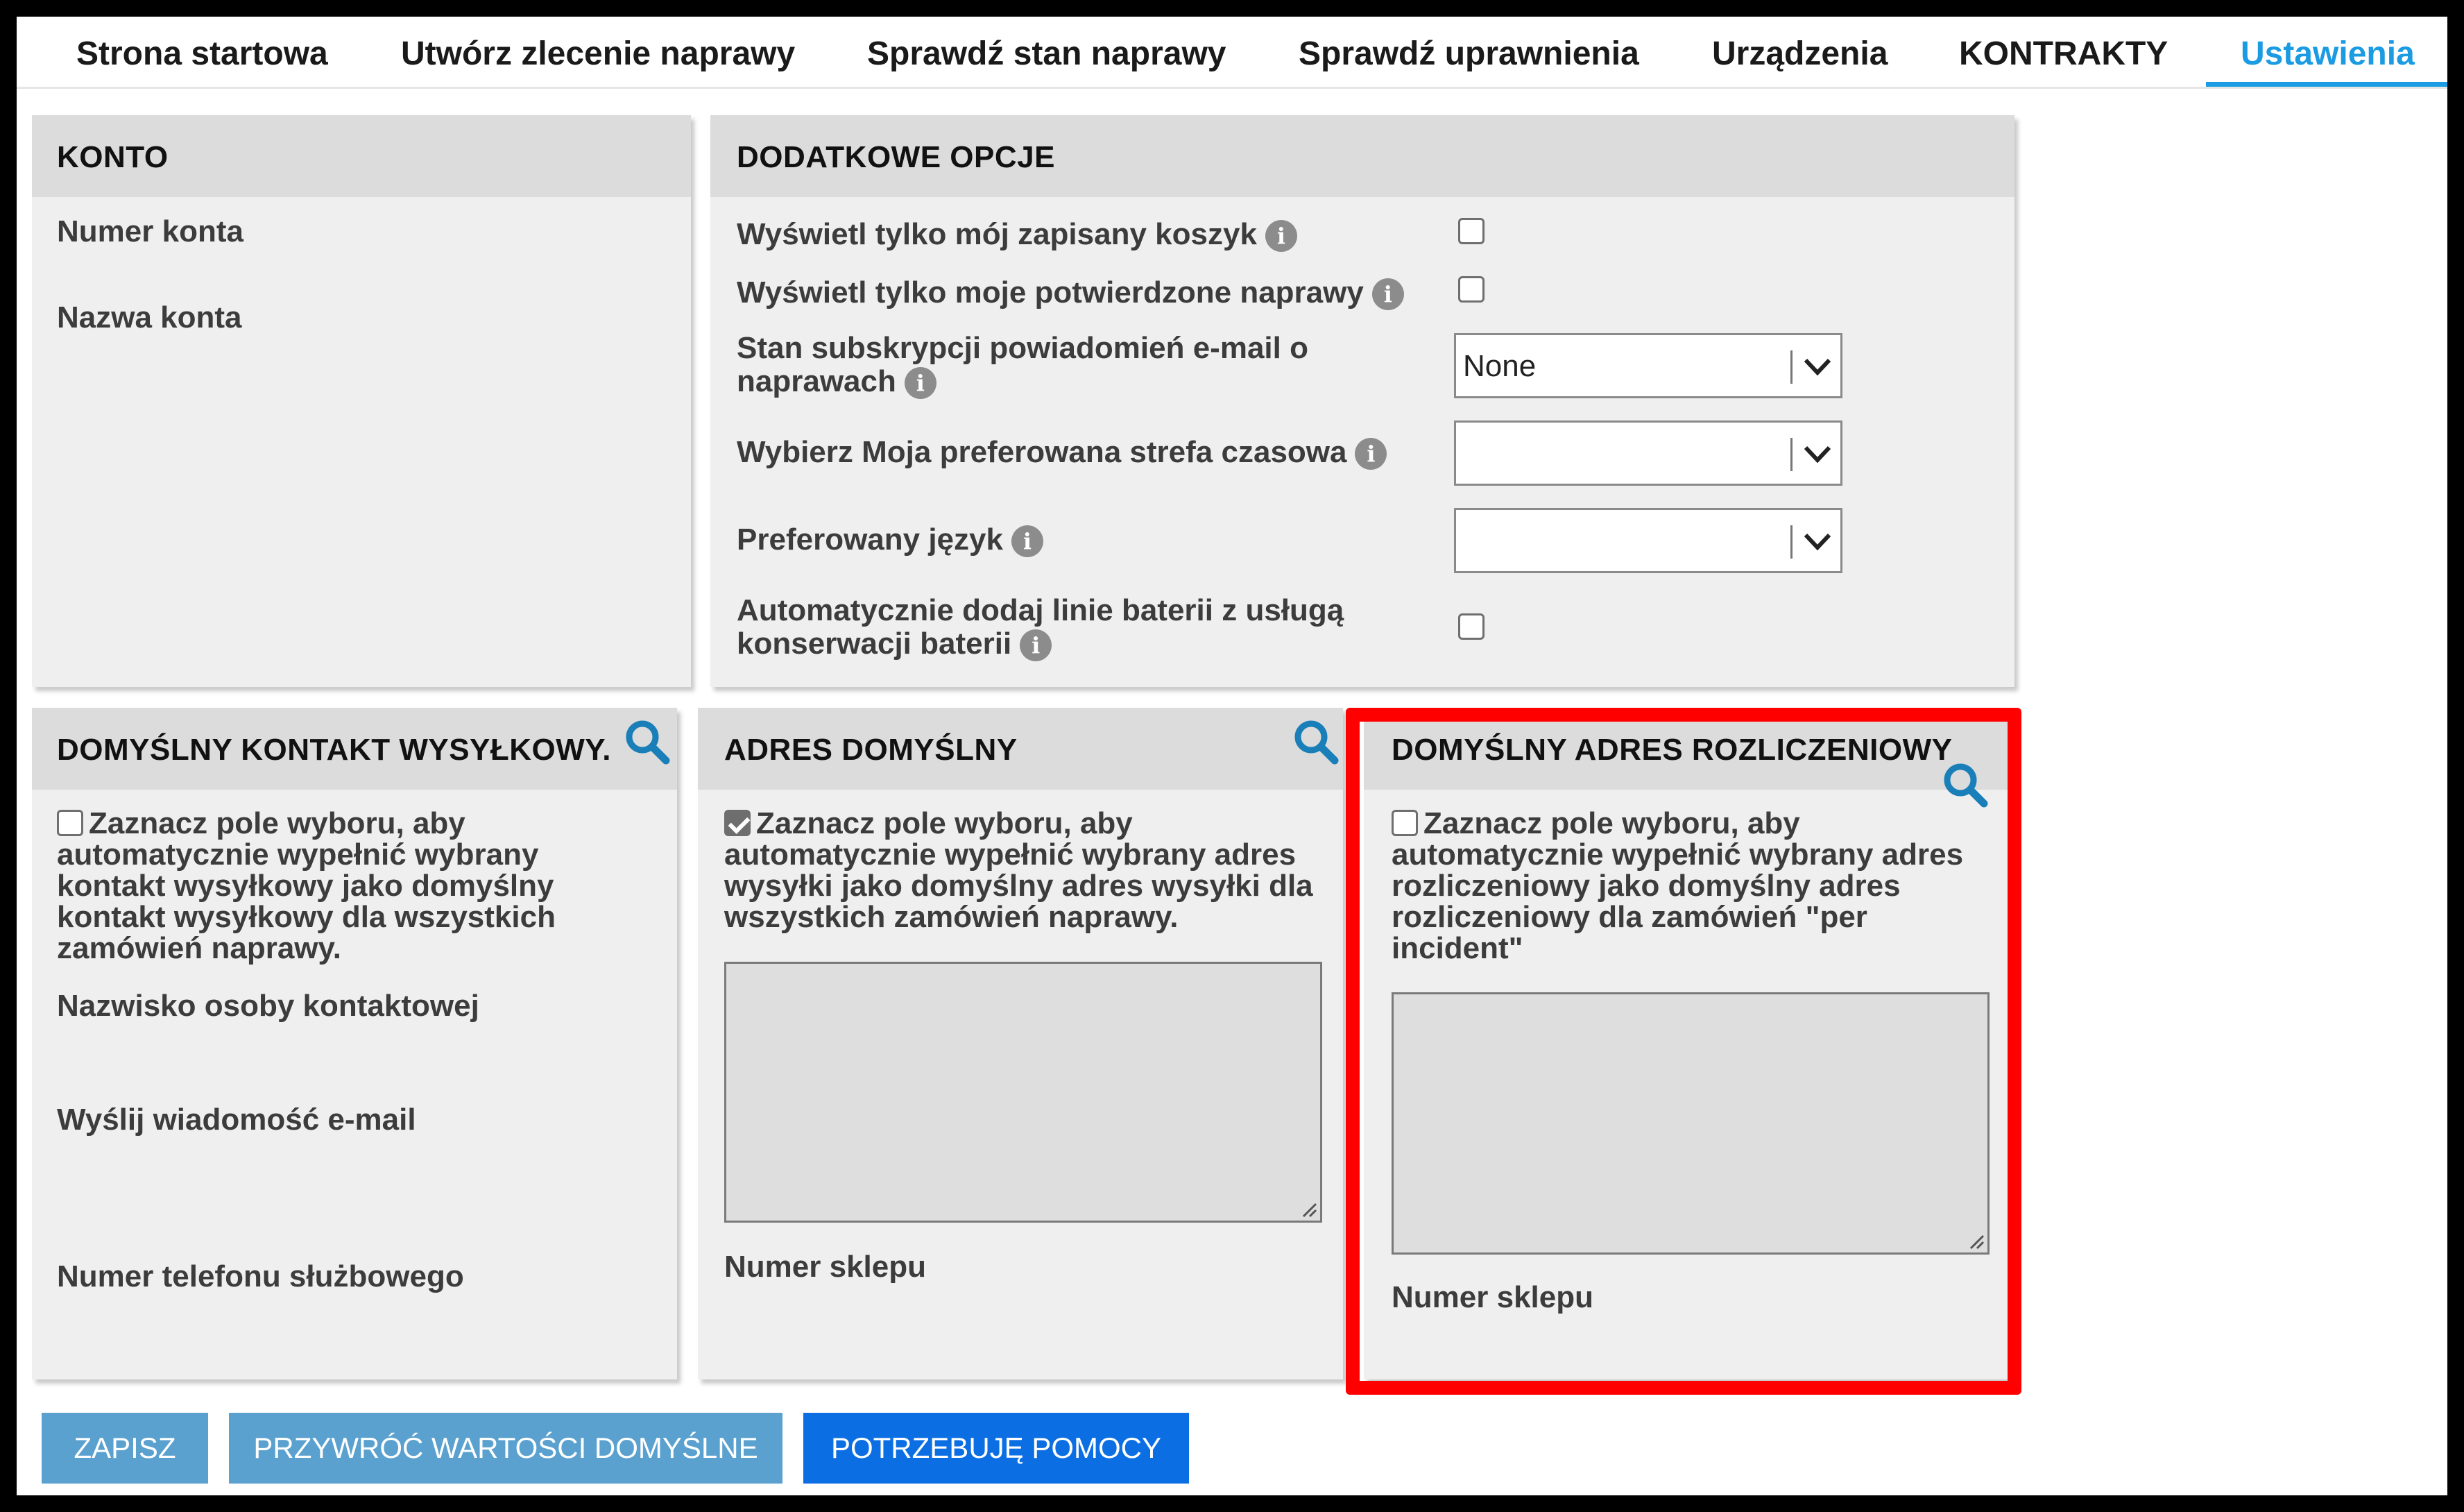 The height and width of the screenshot is (1512, 2464). Describe the element at coordinates (1691, 1123) in the screenshot. I see `billing-address-textarea` at that location.